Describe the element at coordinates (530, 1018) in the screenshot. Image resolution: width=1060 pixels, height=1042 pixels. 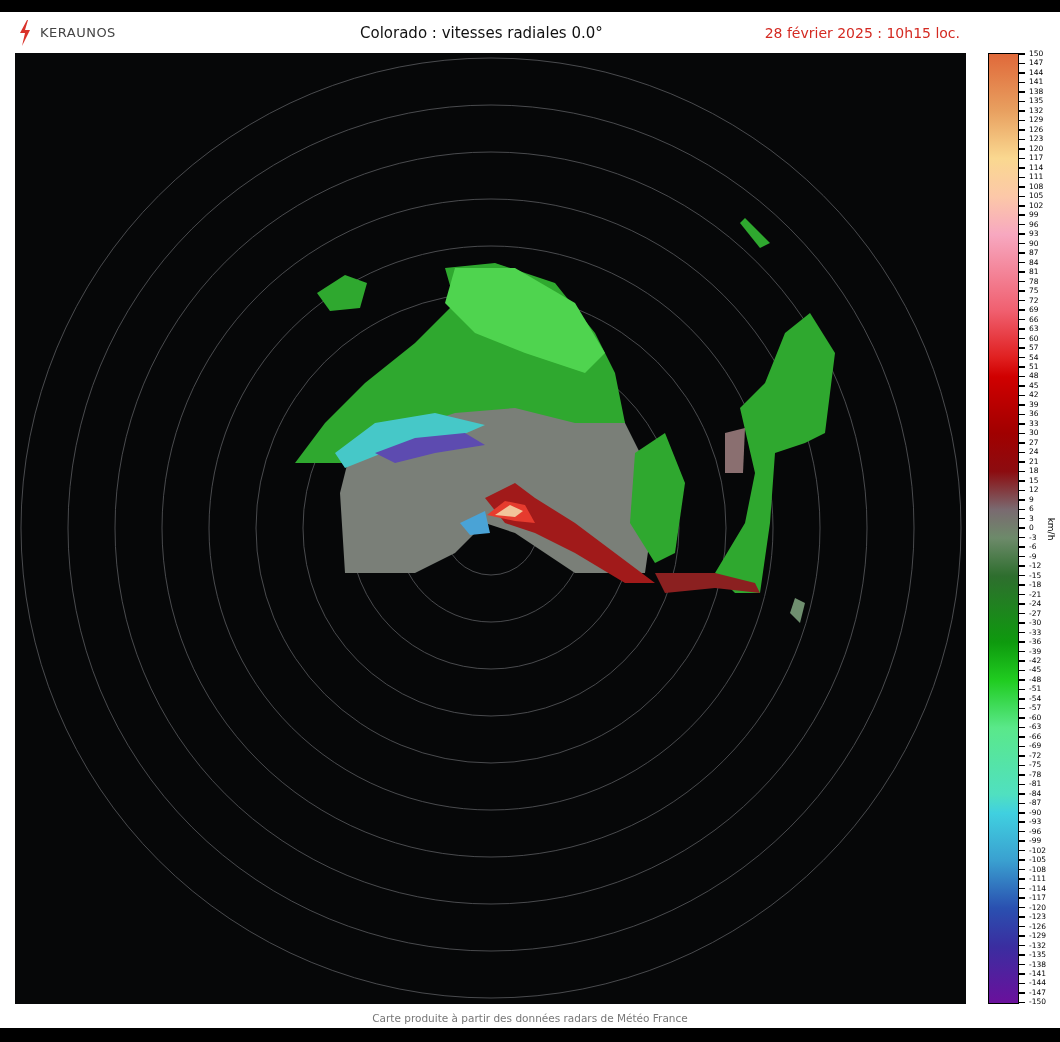
I see `source-credit: Carte produite à partir des données radars de Météo France` at that location.